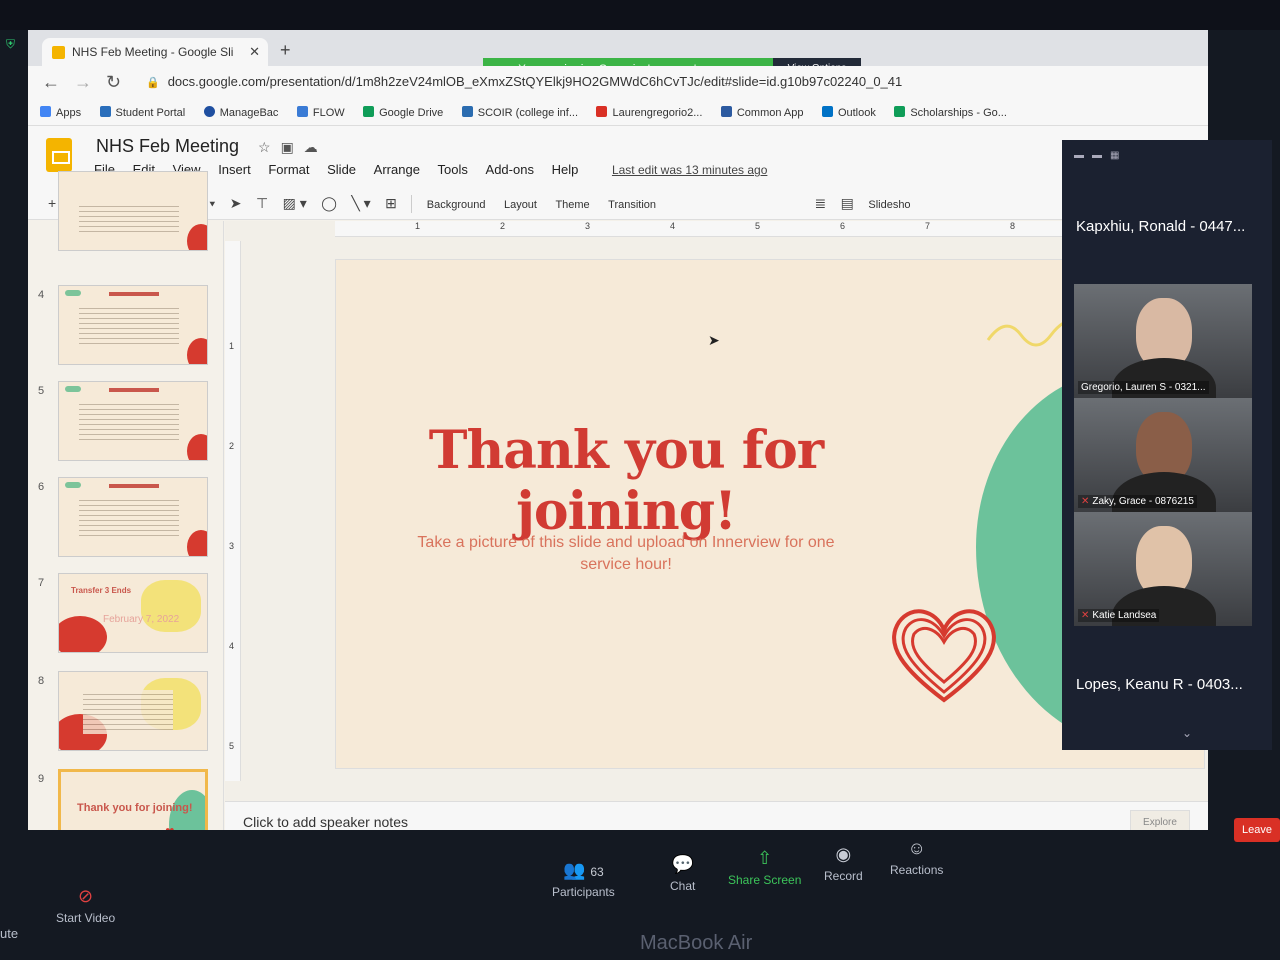 This screenshot has width=1280, height=960. Describe the element at coordinates (682, 873) in the screenshot. I see `chat-button: 💬 Chat` at that location.